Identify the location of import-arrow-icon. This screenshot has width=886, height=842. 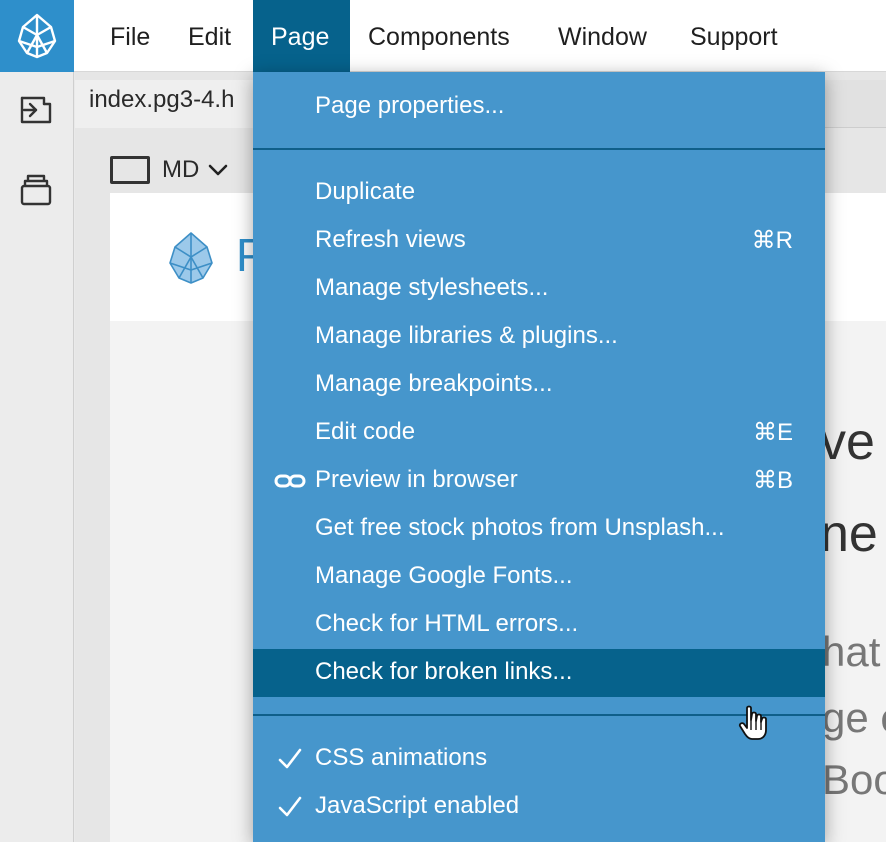
(36, 110).